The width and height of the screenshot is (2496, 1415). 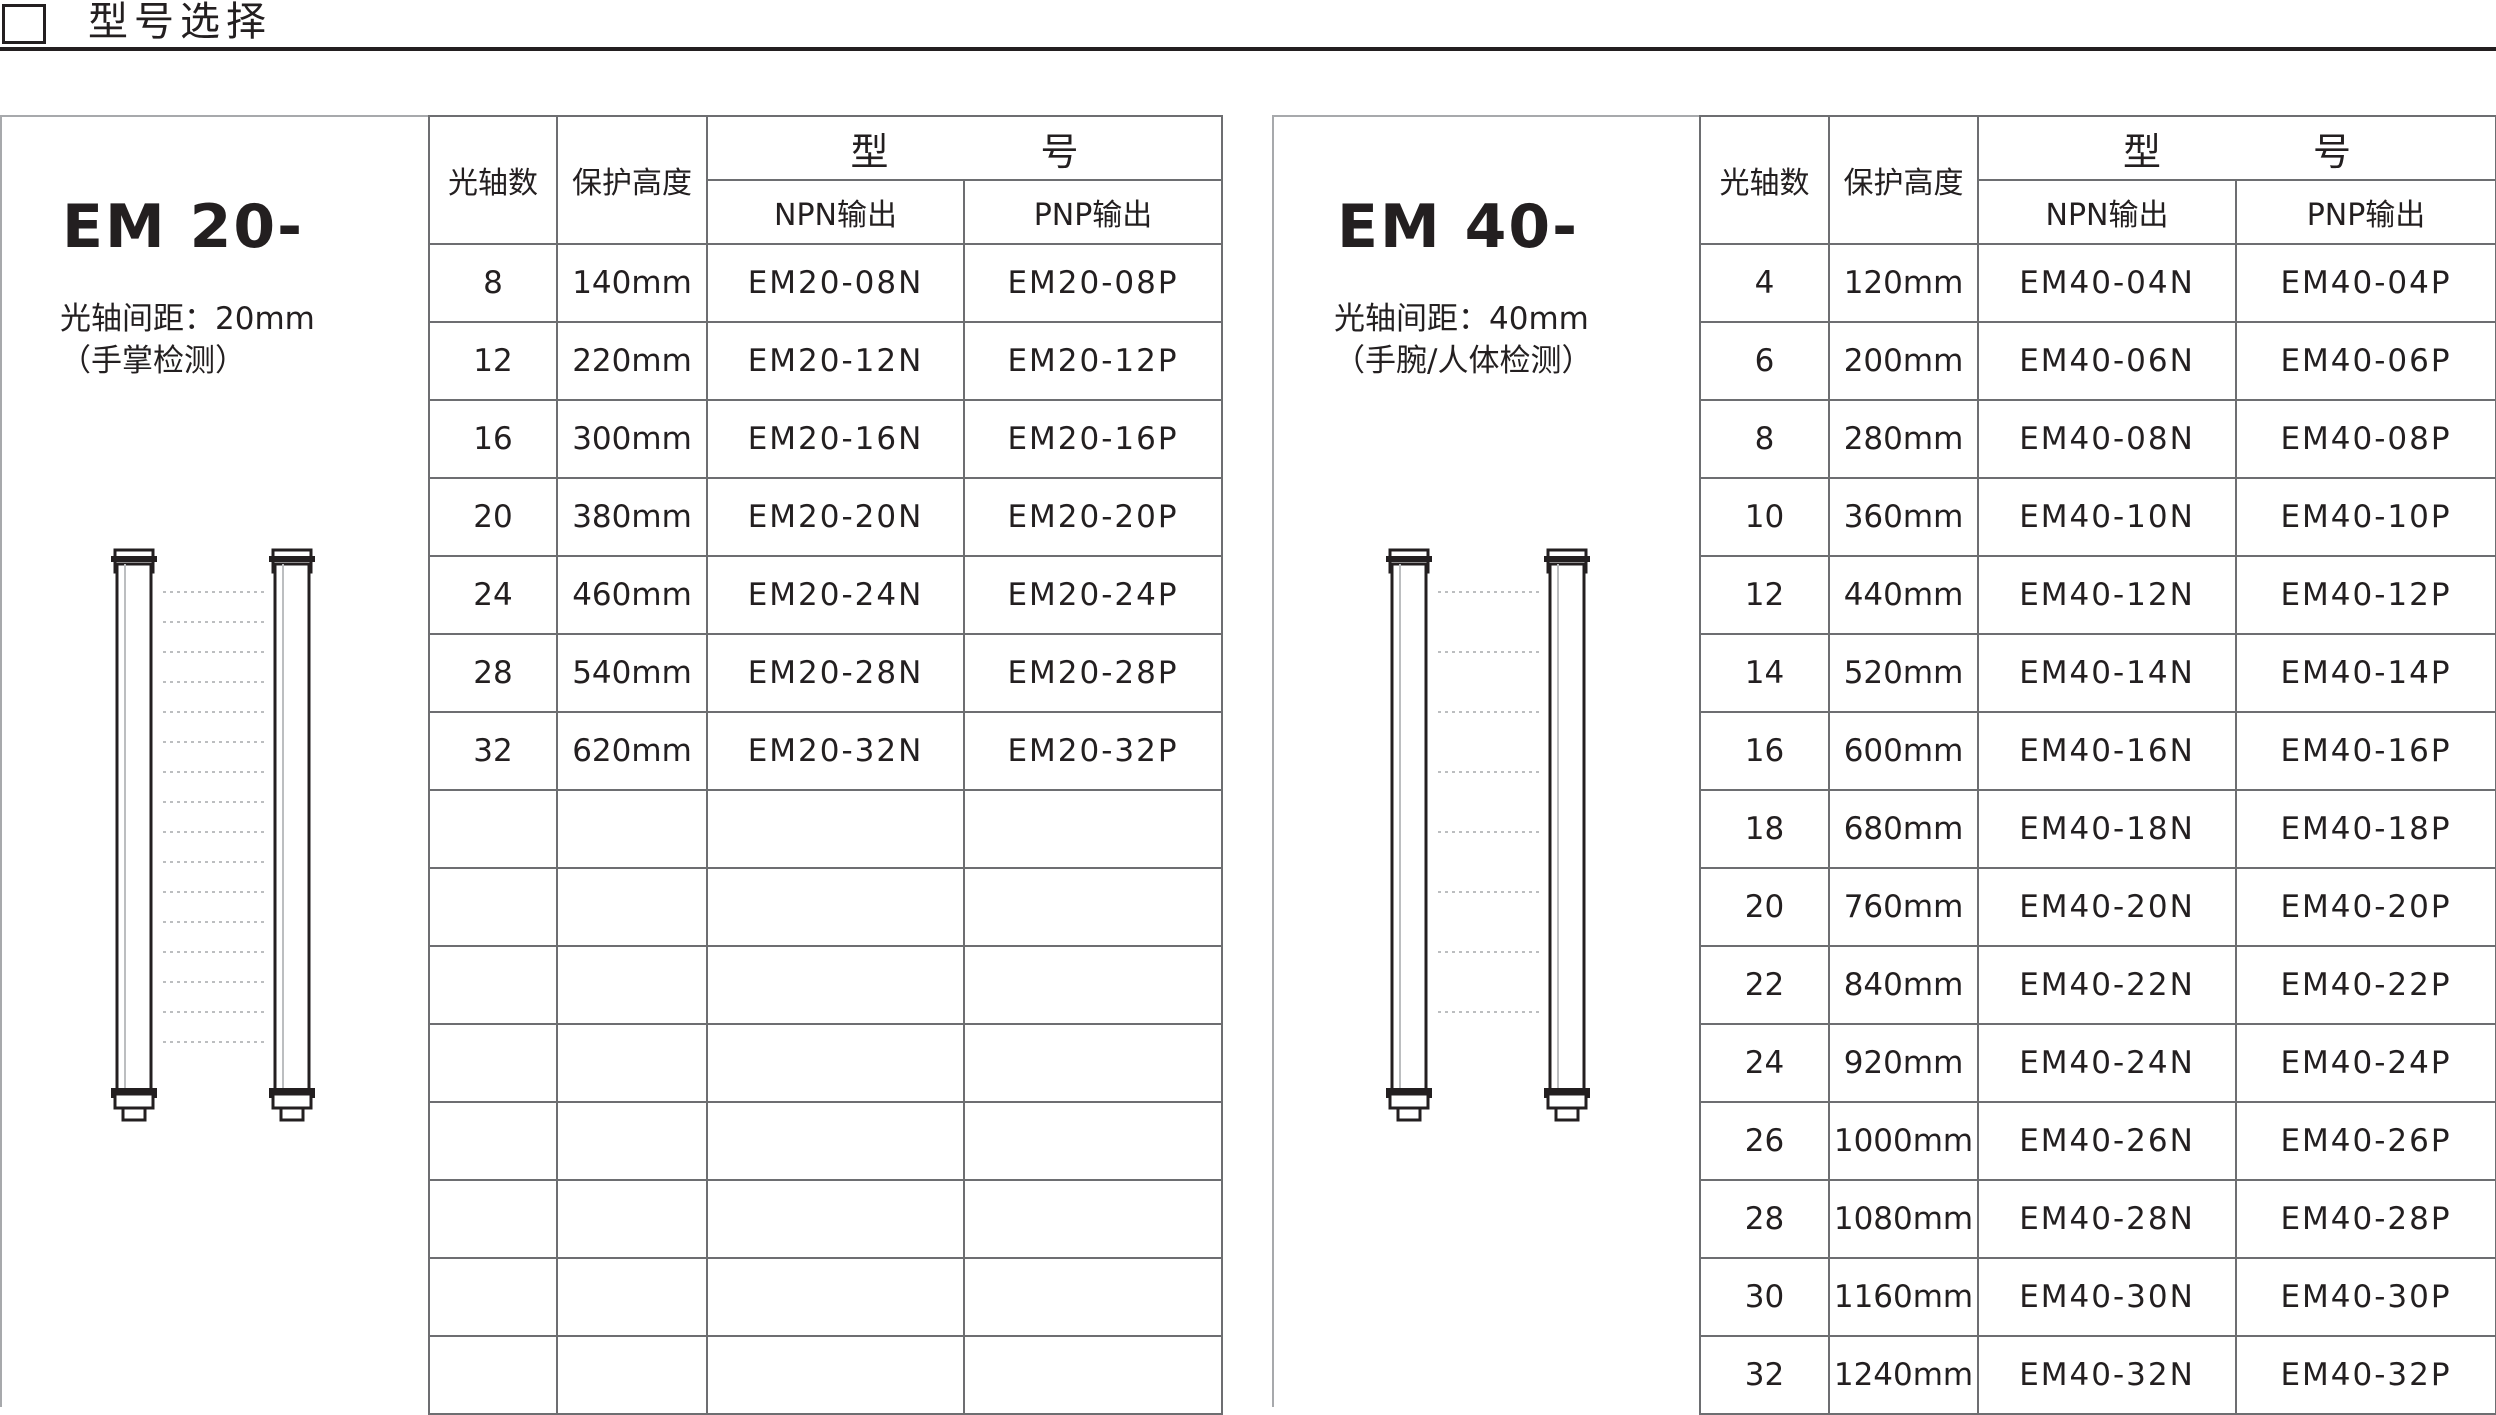 What do you see at coordinates (2107, 439) in the screenshot?
I see `npn-model-cell: EM40-08N` at bounding box center [2107, 439].